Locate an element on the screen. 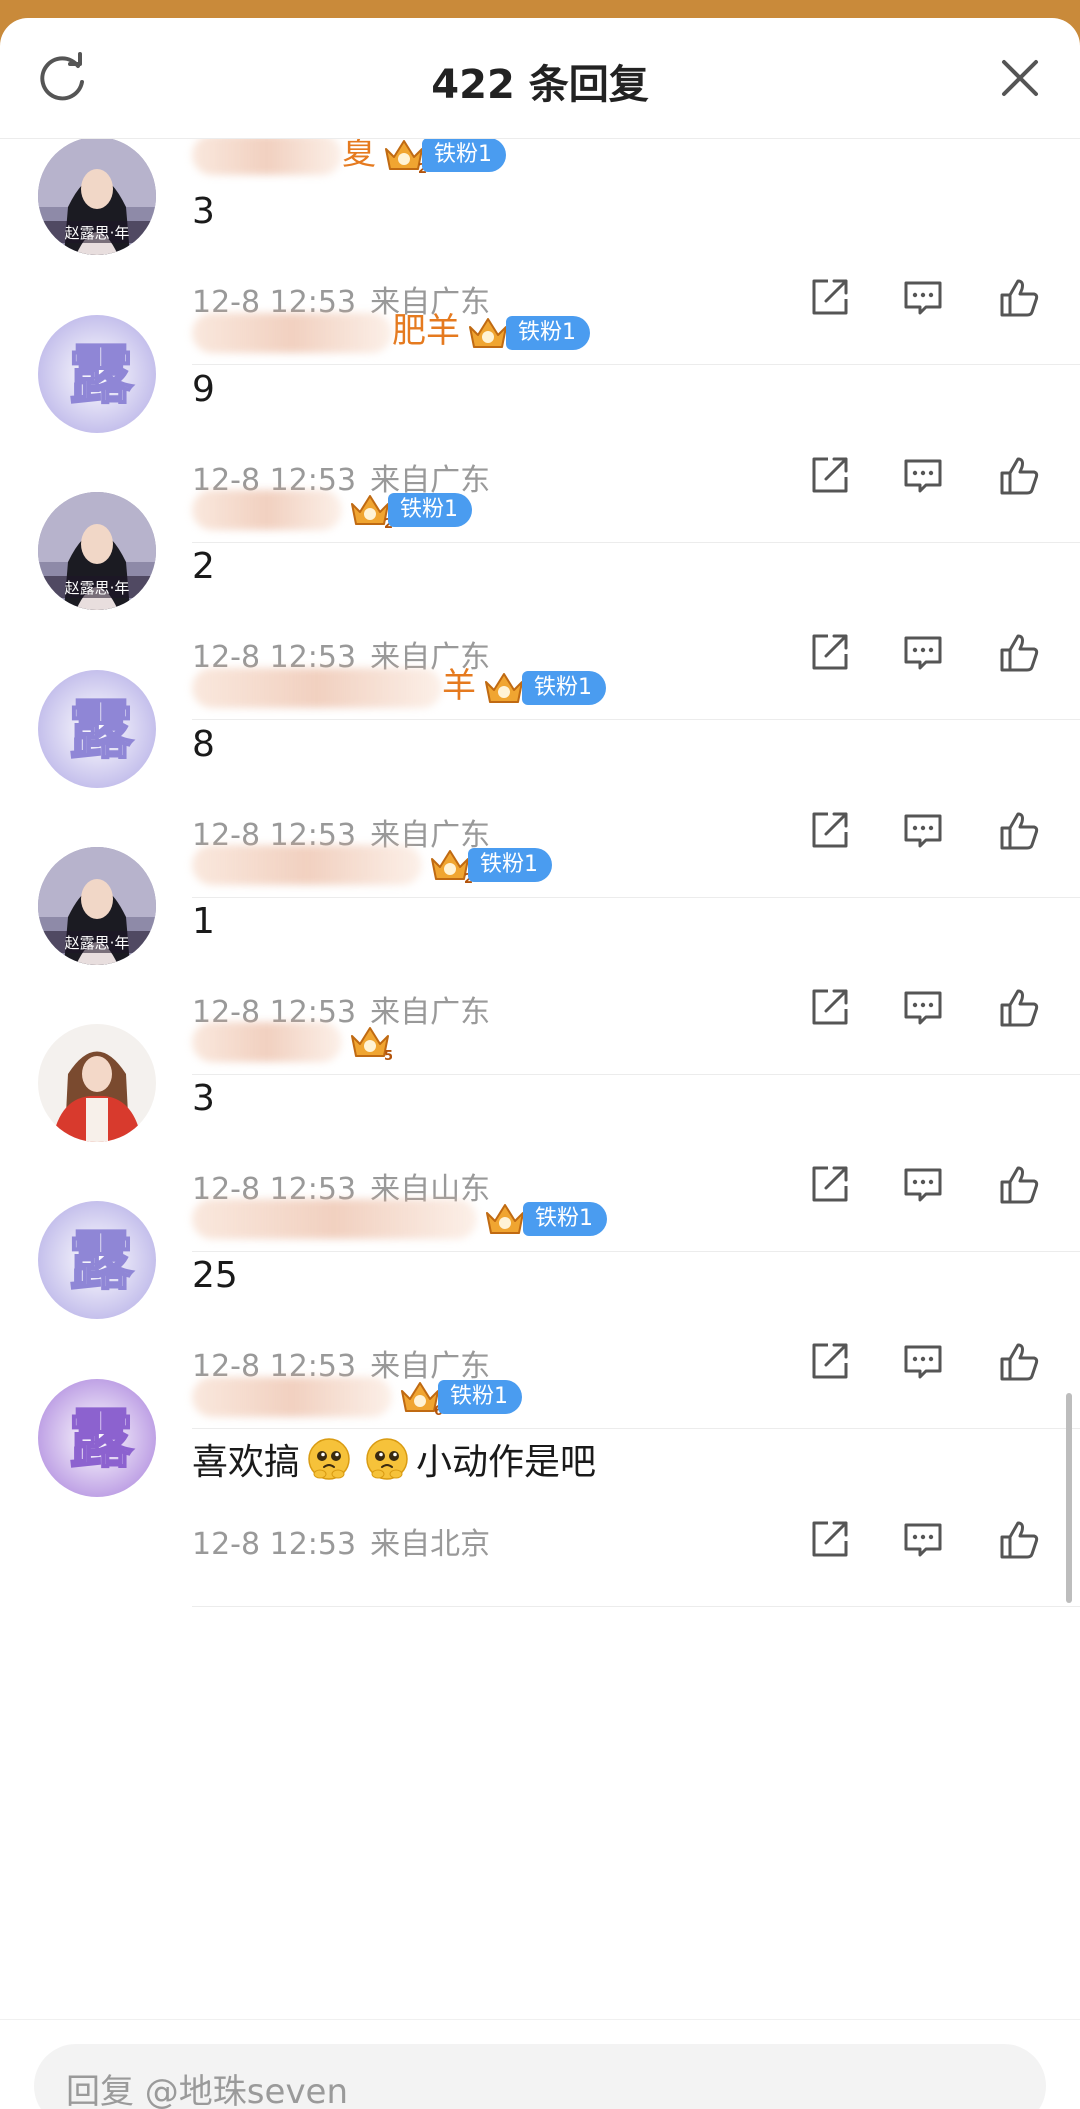 The width and height of the screenshot is (1080, 2109). reply-placeholder: 回复 @地珠seven is located at coordinates (207, 2090).